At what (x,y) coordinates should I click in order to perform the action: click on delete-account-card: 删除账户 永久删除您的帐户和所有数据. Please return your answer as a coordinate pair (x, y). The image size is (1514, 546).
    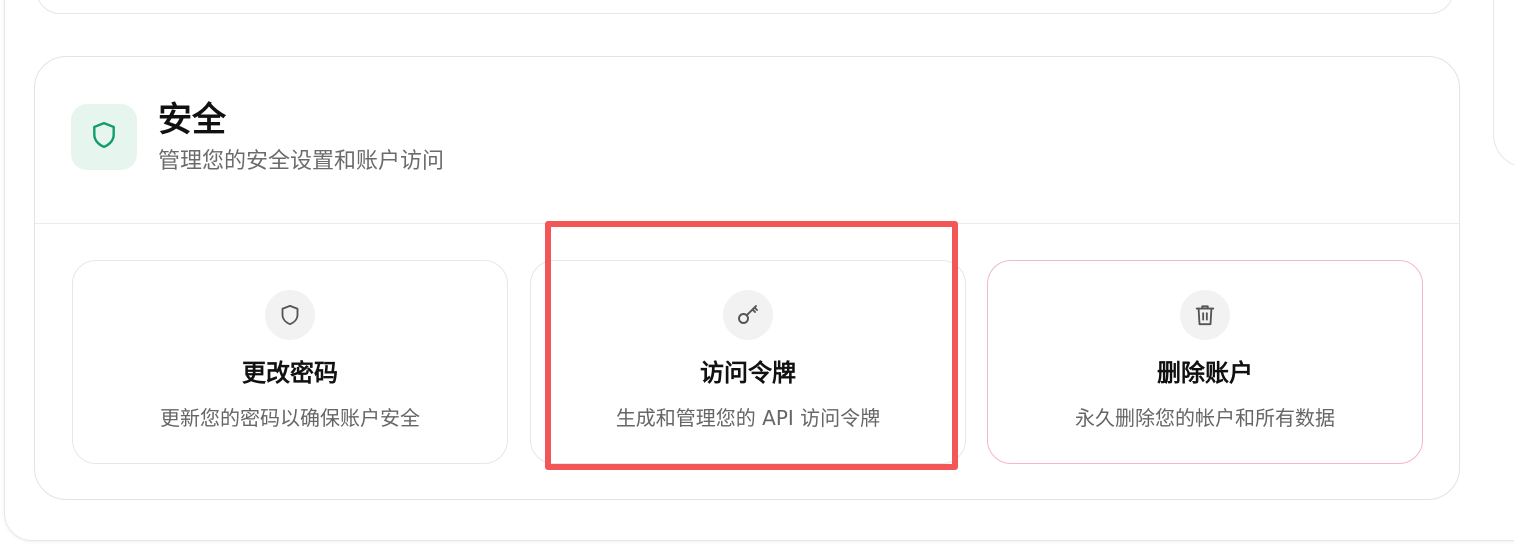
    Looking at the image, I should click on (1205, 362).